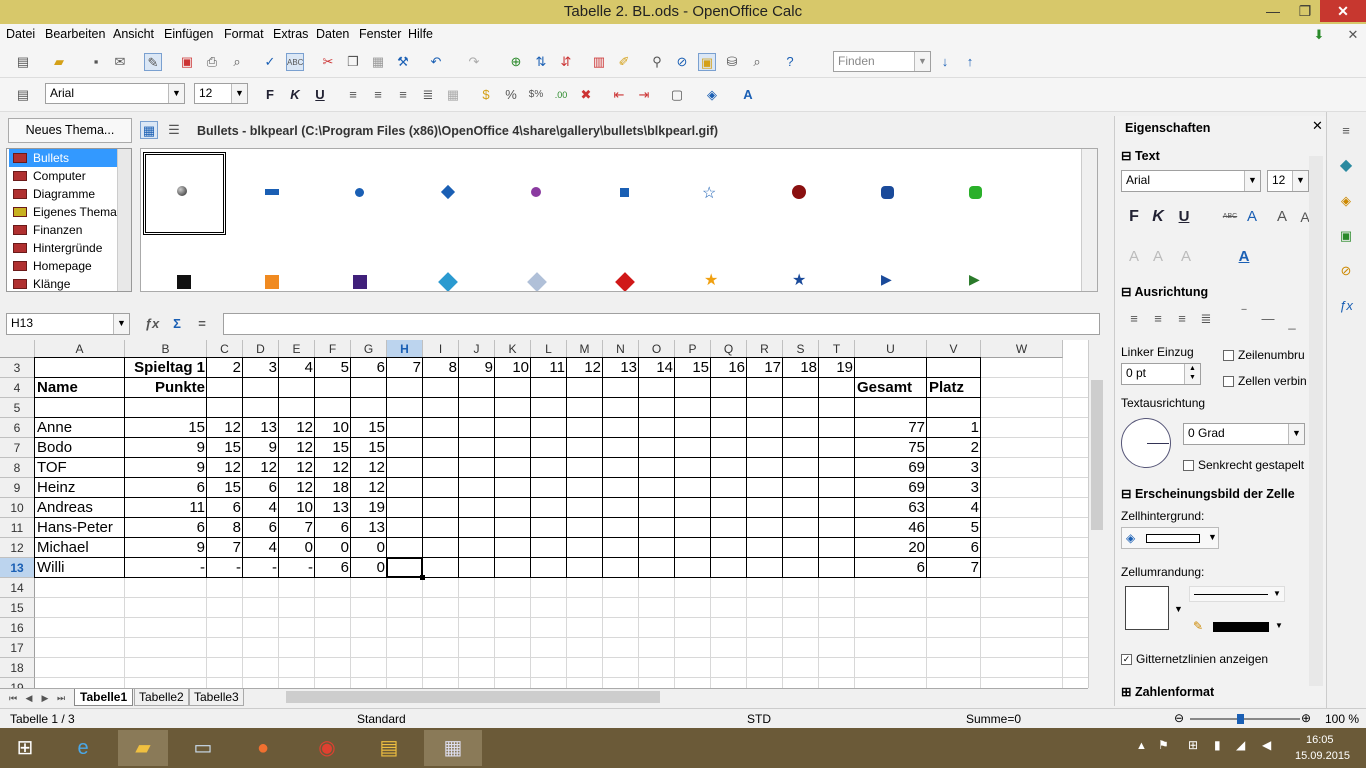  I want to click on font-color-icon: A, so click(748, 95).